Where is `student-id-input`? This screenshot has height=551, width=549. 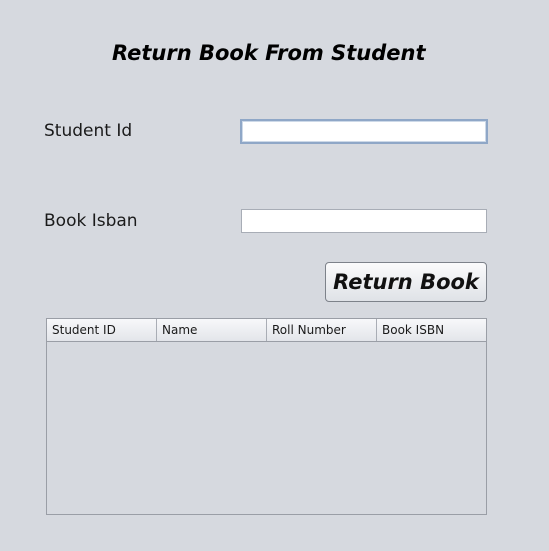 student-id-input is located at coordinates (364, 131).